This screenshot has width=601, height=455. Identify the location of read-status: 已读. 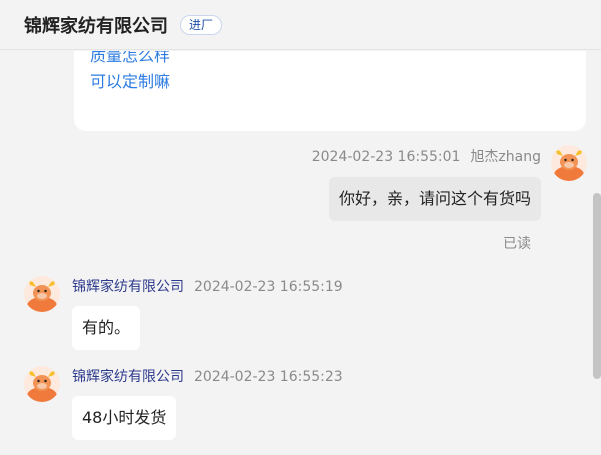
(517, 244).